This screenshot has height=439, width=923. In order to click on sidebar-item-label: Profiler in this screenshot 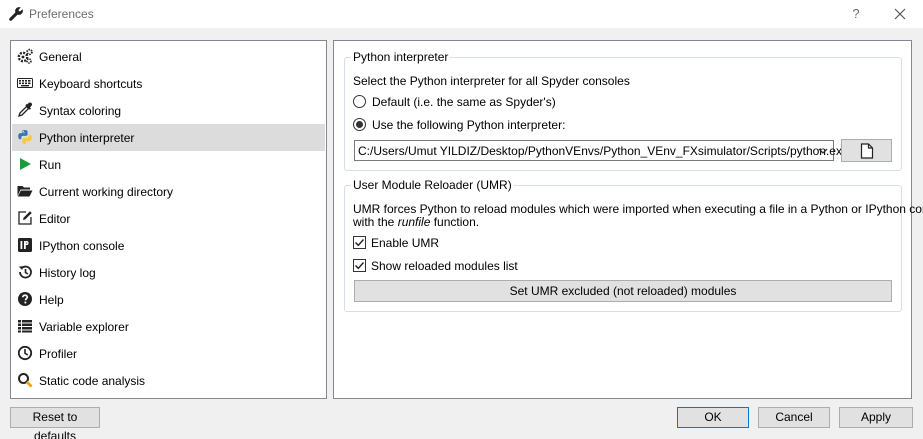, I will do `click(58, 354)`.